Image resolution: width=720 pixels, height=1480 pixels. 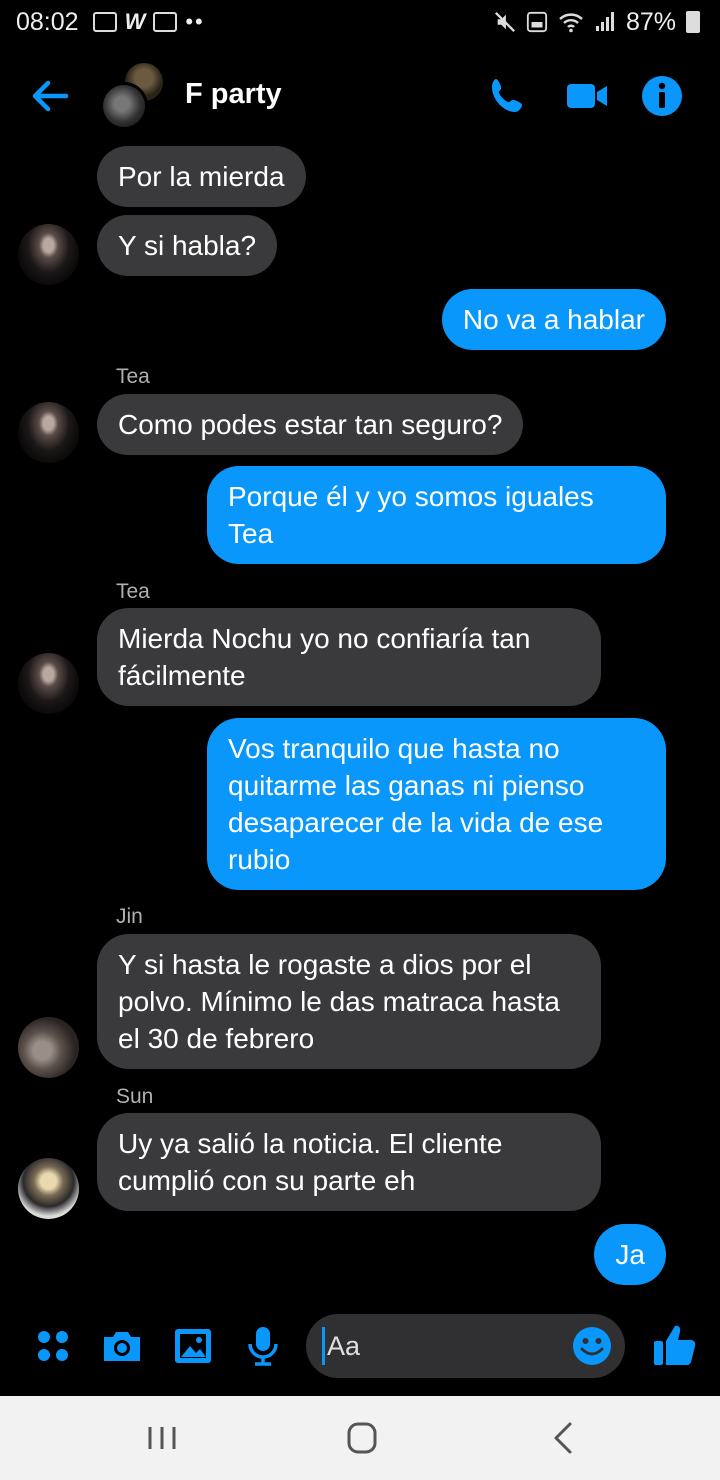 I want to click on image-notification-icon, so click(x=104, y=22).